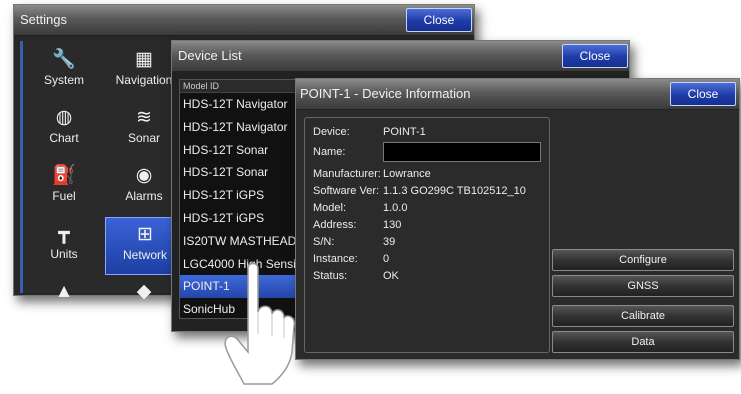 The width and height of the screenshot is (741, 394). What do you see at coordinates (64, 117) in the screenshot?
I see `globe-icon: ◍` at bounding box center [64, 117].